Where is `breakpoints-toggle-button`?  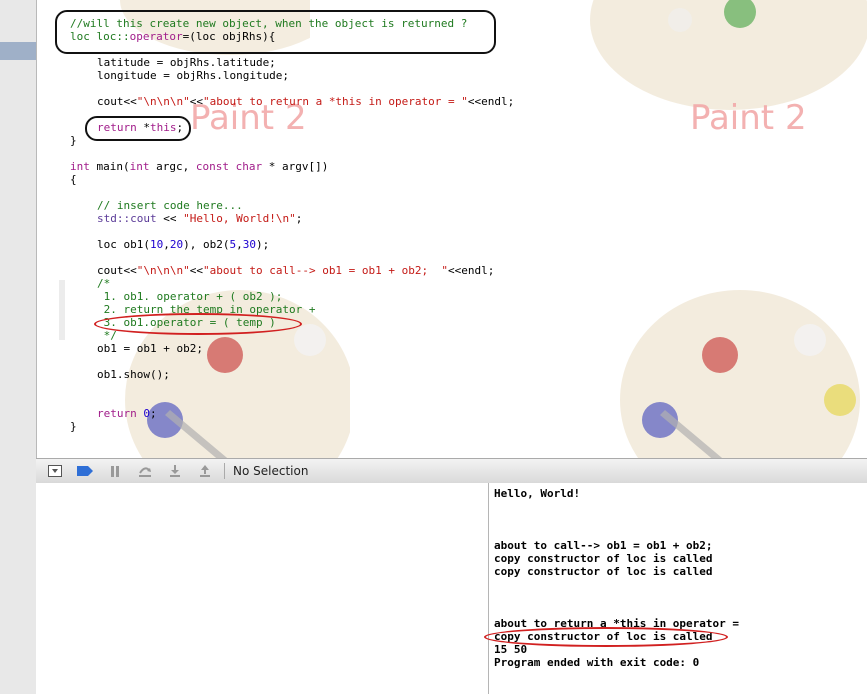 breakpoints-toggle-button is located at coordinates (85, 471).